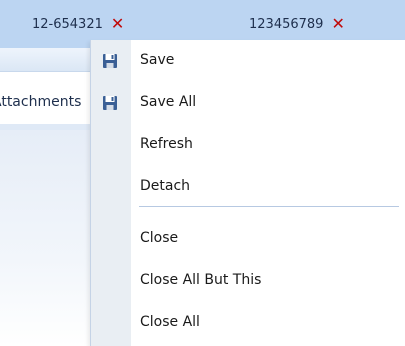 The height and width of the screenshot is (346, 405). Describe the element at coordinates (165, 186) in the screenshot. I see `menu-item-label: Detach` at that location.